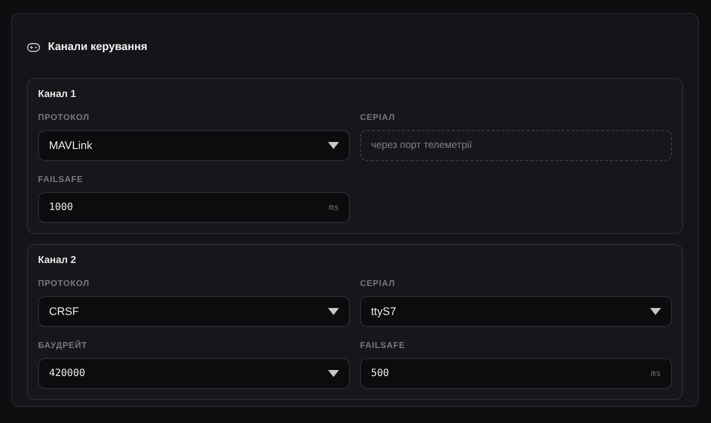 The image size is (711, 423). What do you see at coordinates (194, 145) in the screenshot?
I see `select-field: MAVLink` at bounding box center [194, 145].